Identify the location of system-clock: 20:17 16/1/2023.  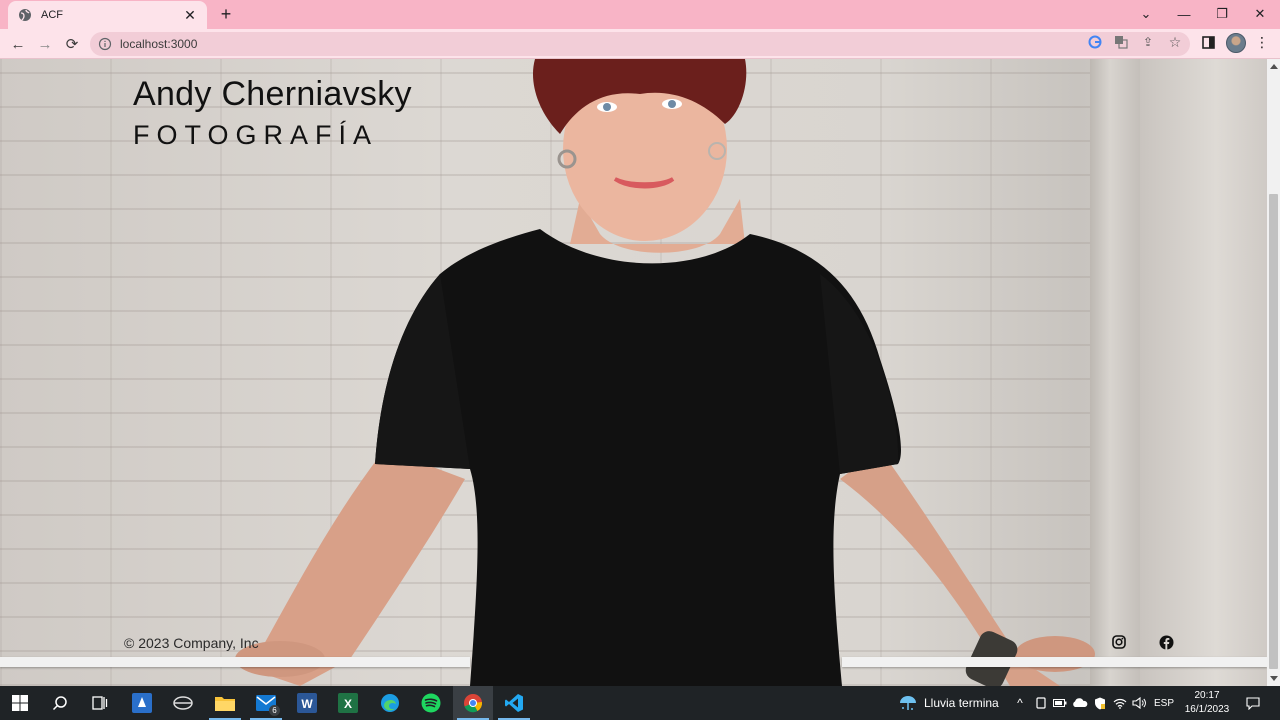
(1207, 703).